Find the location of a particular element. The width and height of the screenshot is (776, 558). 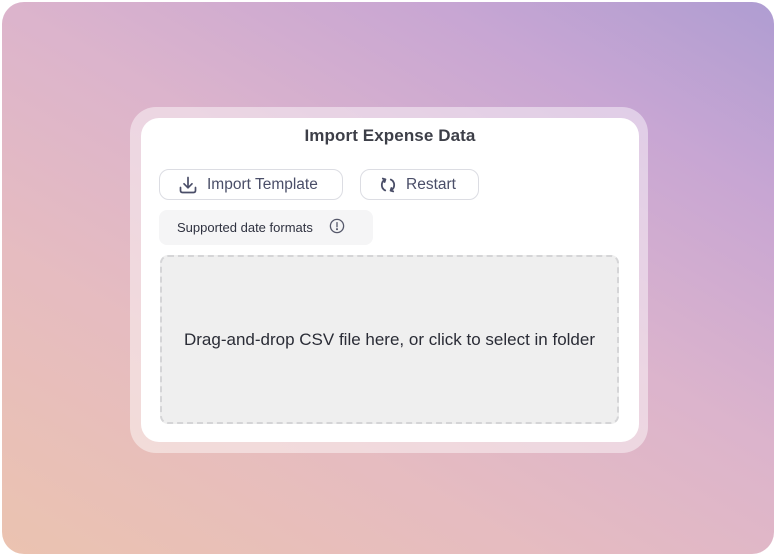

import-template-label: Import Template is located at coordinates (262, 184).